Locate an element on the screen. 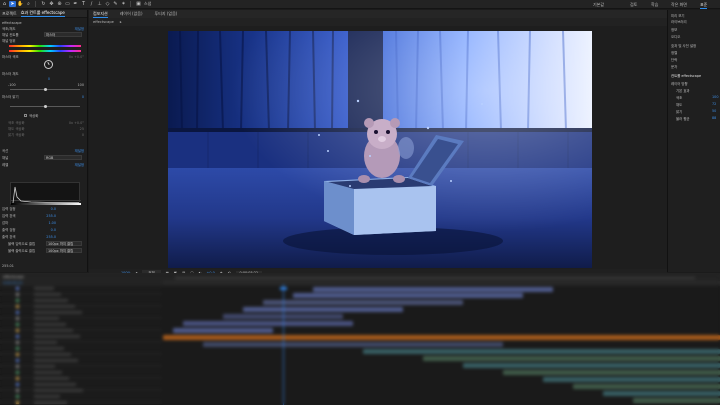  rotate-tool-icon: ↻ is located at coordinates (43, 4).